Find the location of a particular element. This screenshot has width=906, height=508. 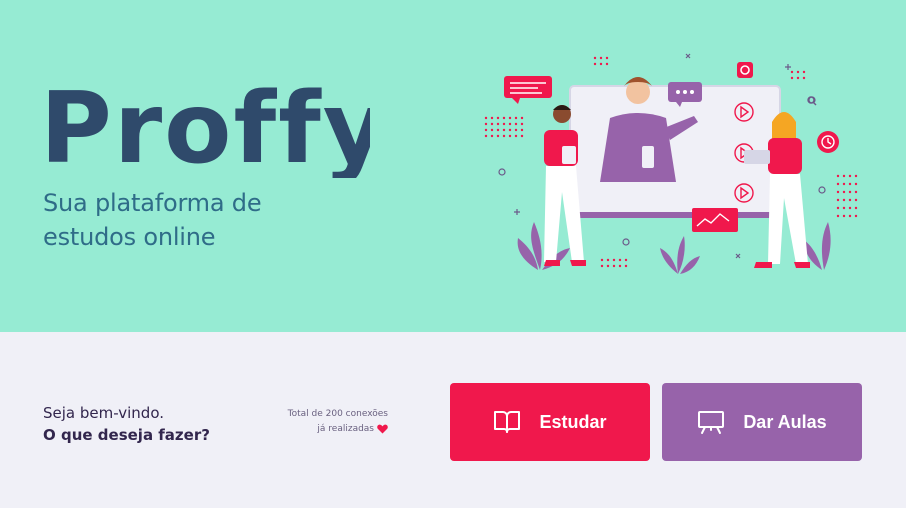

teach-button-label: Dar Aulas is located at coordinates (785, 421).